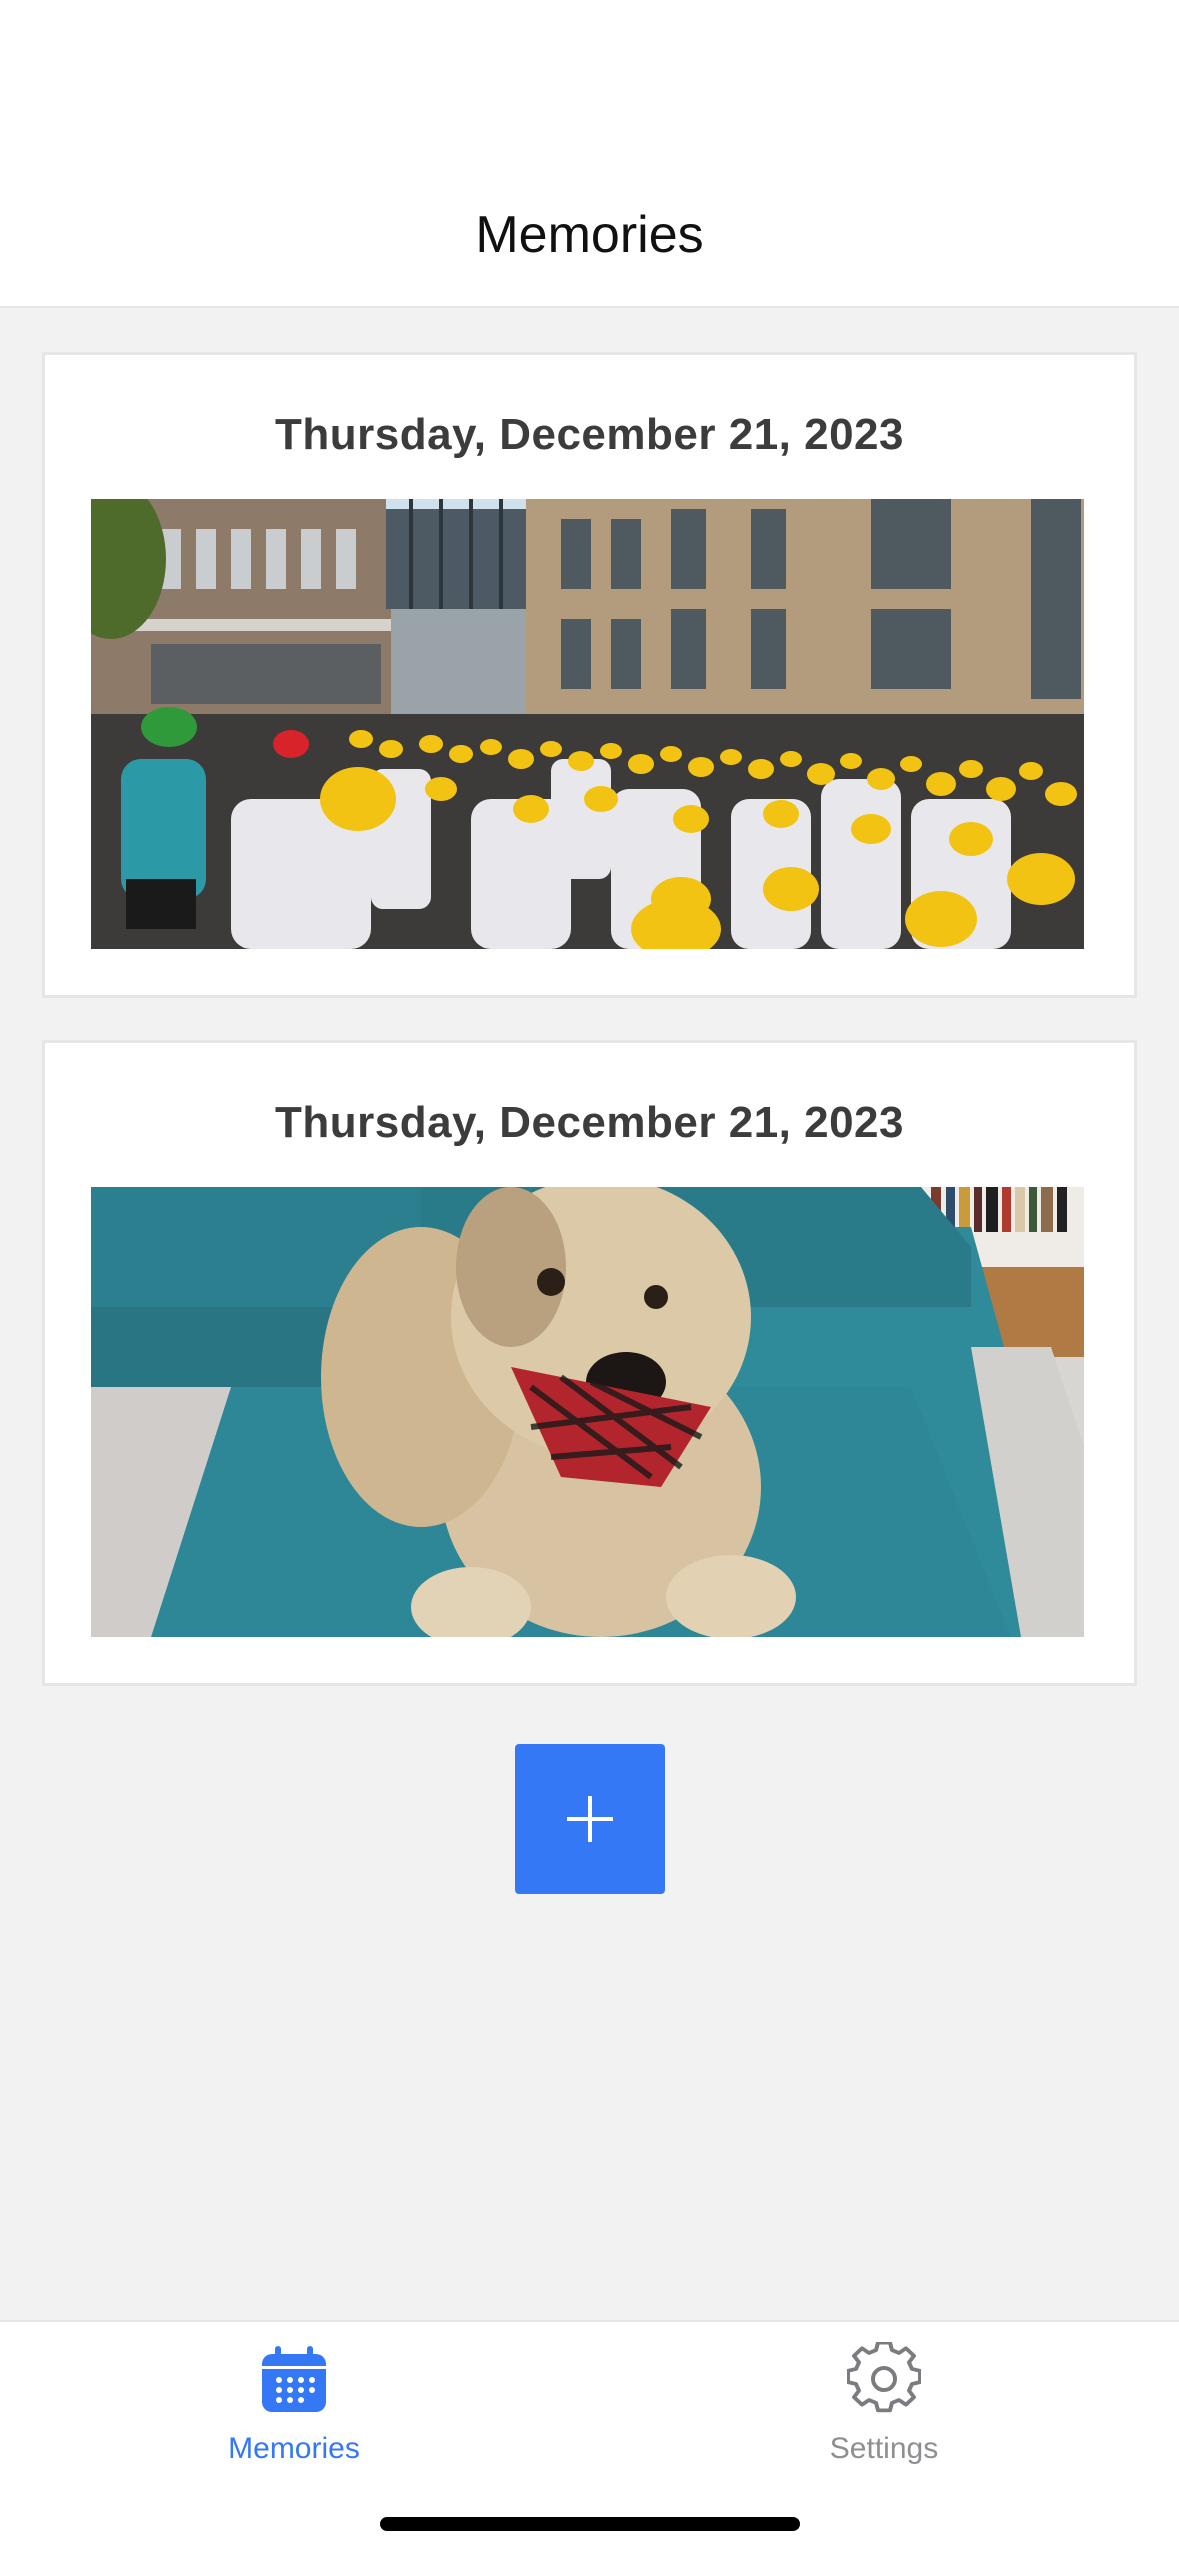  I want to click on add-memory-button, so click(590, 1819).